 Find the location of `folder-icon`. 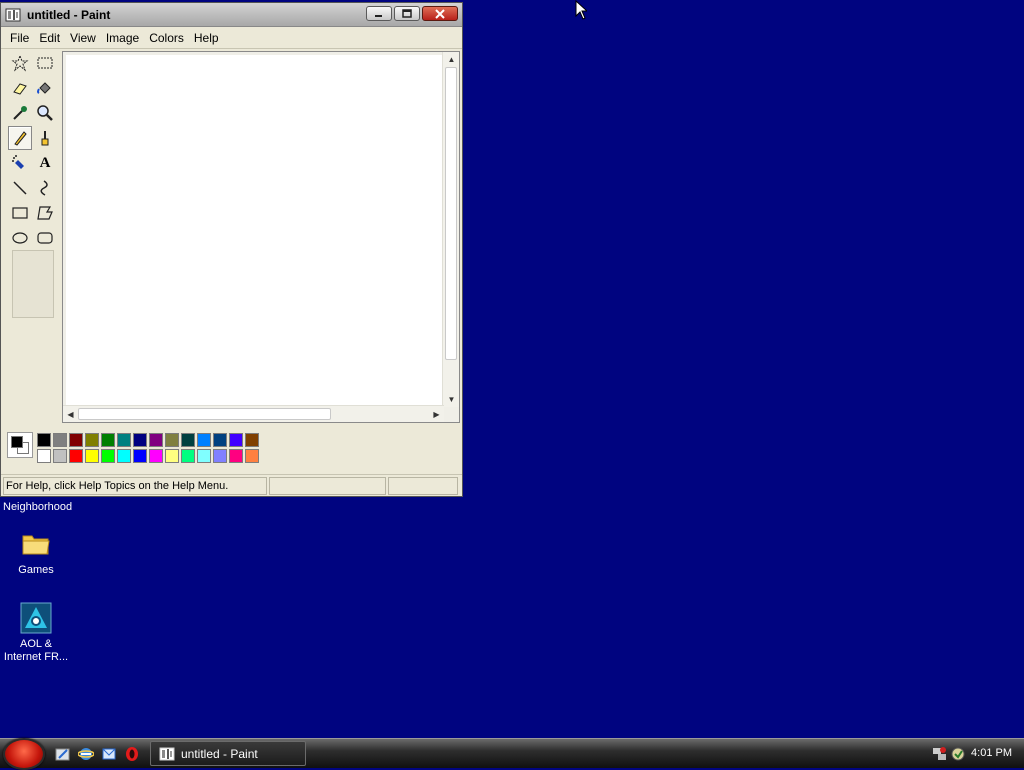

folder-icon is located at coordinates (36, 545).